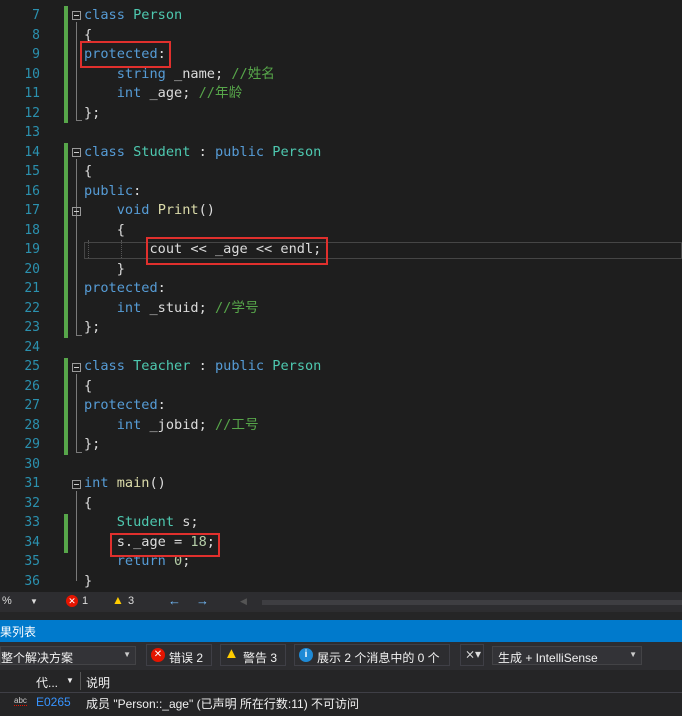 This screenshot has width=682, height=716. Describe the element at coordinates (92, 112) in the screenshot. I see `code-line-12: };` at that location.